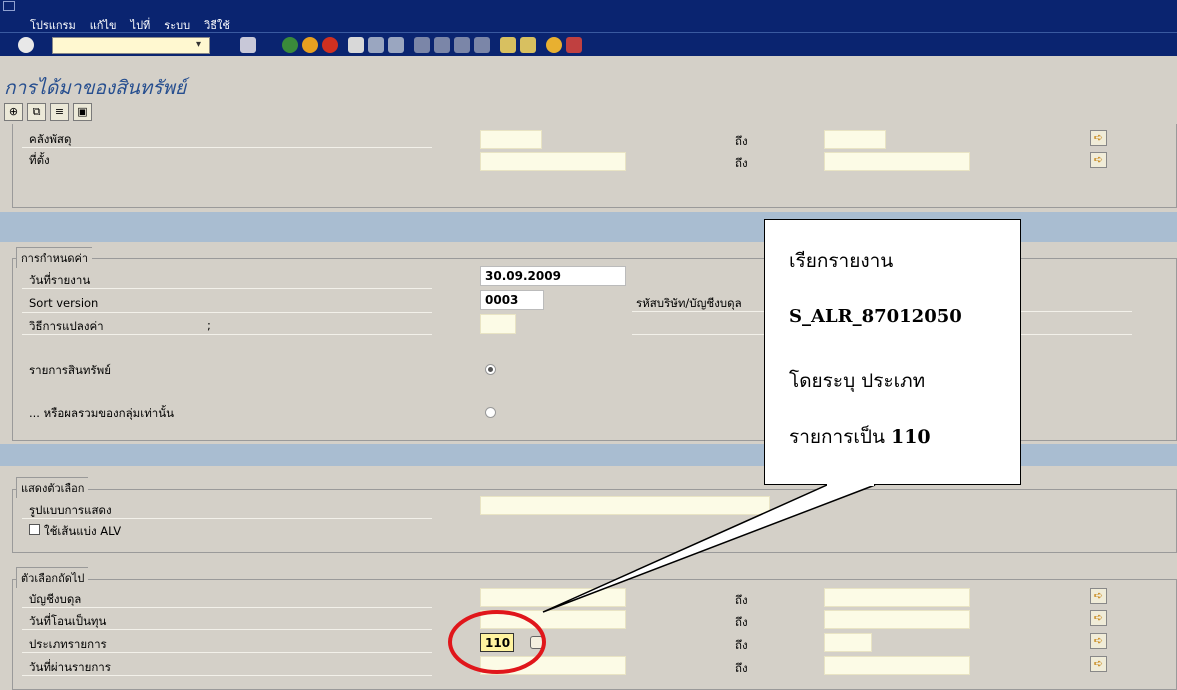  Describe the element at coordinates (850, 484) in the screenshot. I see `callout-join` at that location.